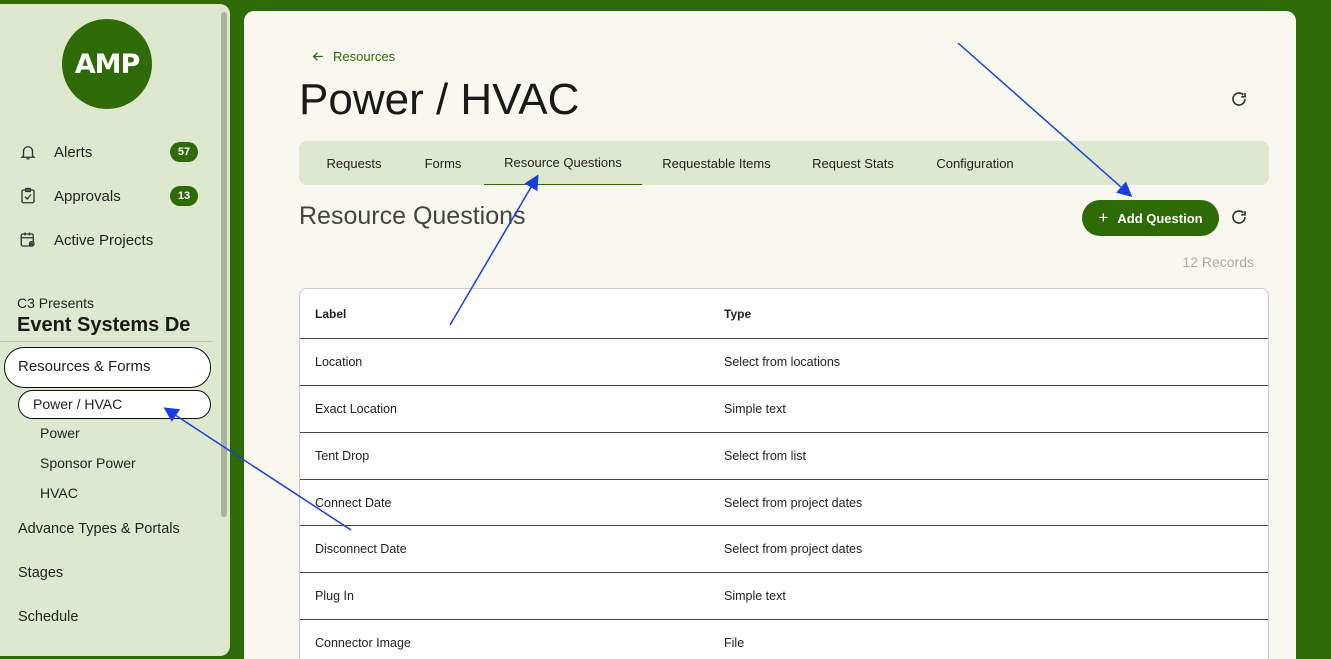 Image resolution: width=1331 pixels, height=659 pixels. What do you see at coordinates (354, 163) in the screenshot?
I see `tab-requests: Requests` at bounding box center [354, 163].